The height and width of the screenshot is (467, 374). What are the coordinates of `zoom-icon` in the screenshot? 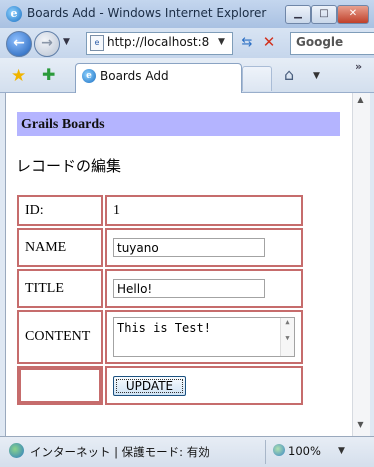 It's located at (279, 450).